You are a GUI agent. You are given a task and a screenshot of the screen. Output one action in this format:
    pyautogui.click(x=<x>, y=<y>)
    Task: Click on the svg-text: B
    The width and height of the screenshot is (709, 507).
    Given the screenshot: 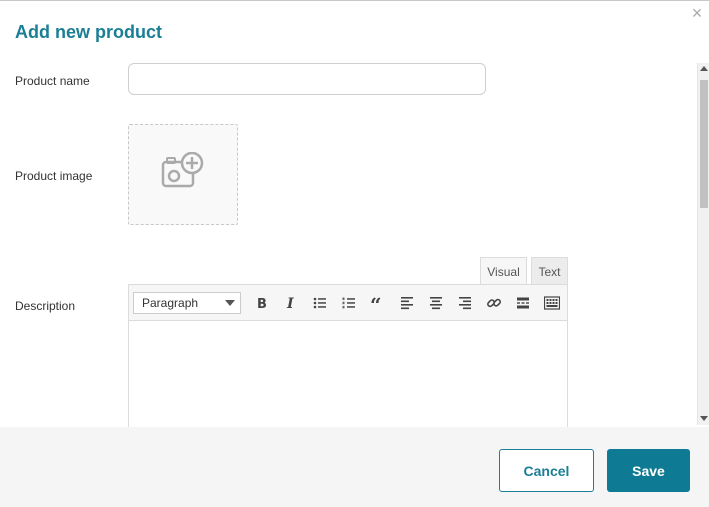 What is the action you would take?
    pyautogui.click(x=262, y=303)
    